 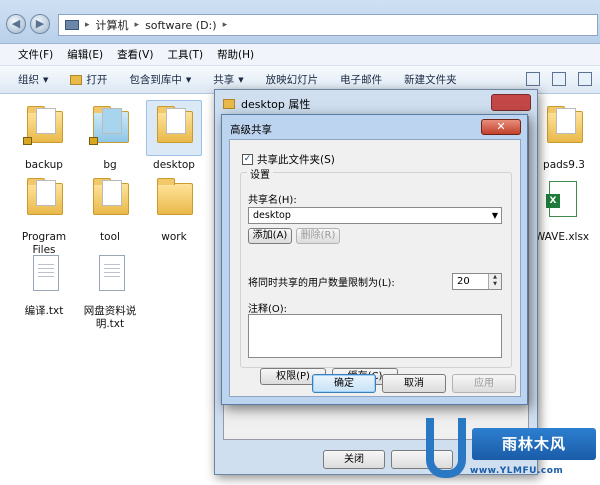 What do you see at coordinates (272, 215) in the screenshot?
I see `share-name-value: desktop` at bounding box center [272, 215].